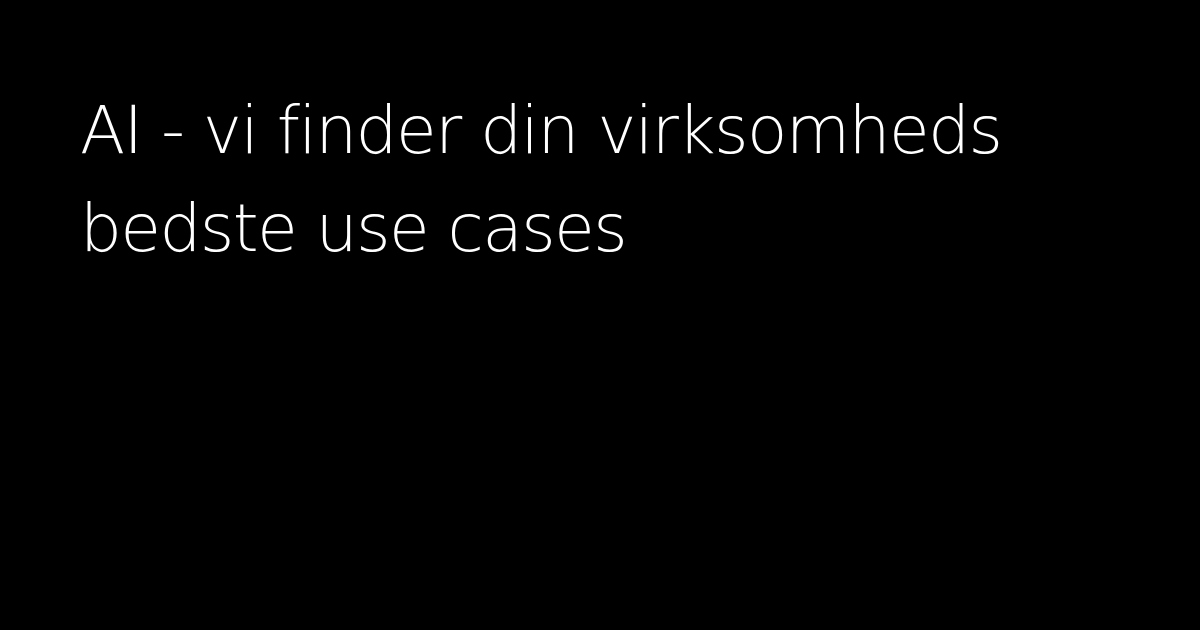 Image resolution: width=1200 pixels, height=630 pixels. Describe the element at coordinates (354, 228) in the screenshot. I see `headline-line-2: bedste use cases` at that location.